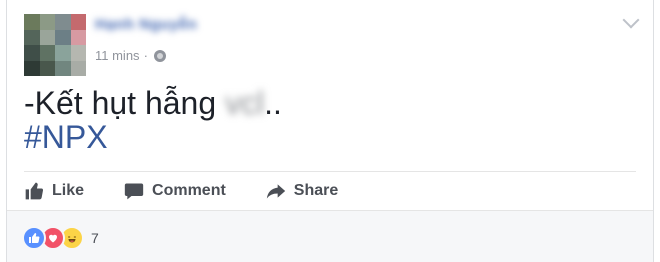 This screenshot has height=262, width=660. I want to click on avatar, so click(55, 45).